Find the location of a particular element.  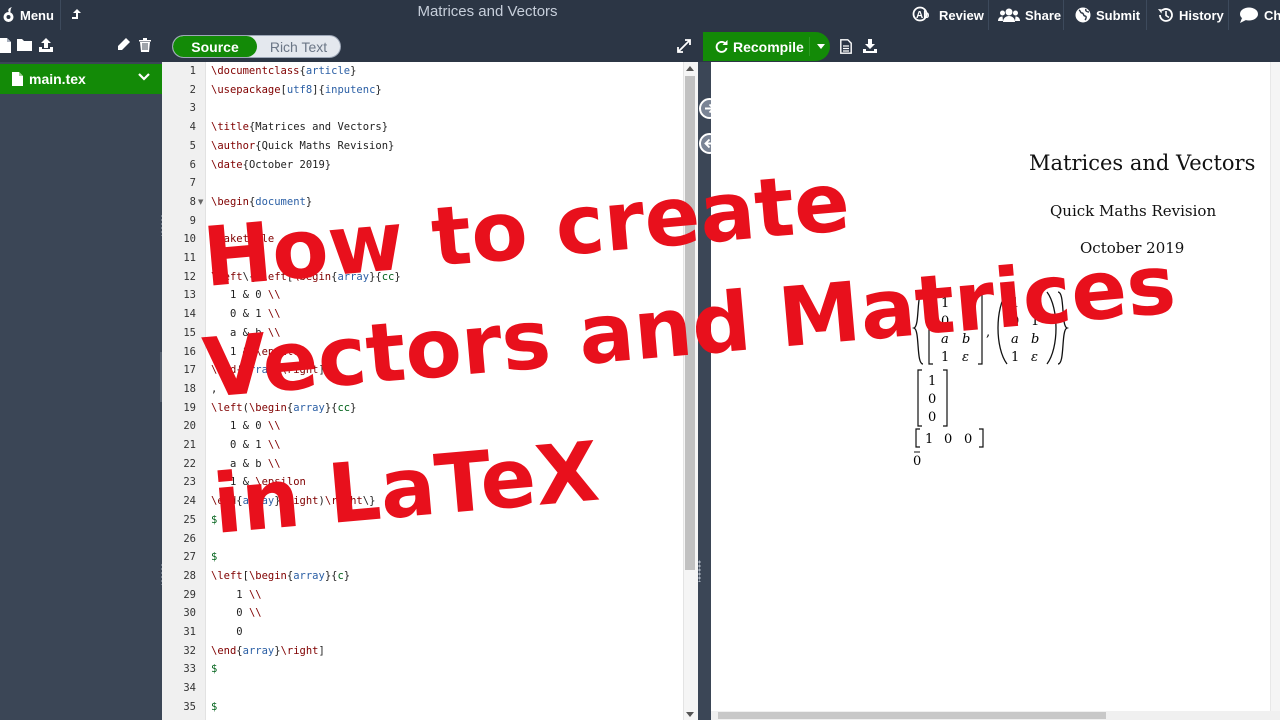

right-bracket is located at coordinates (980, 328).